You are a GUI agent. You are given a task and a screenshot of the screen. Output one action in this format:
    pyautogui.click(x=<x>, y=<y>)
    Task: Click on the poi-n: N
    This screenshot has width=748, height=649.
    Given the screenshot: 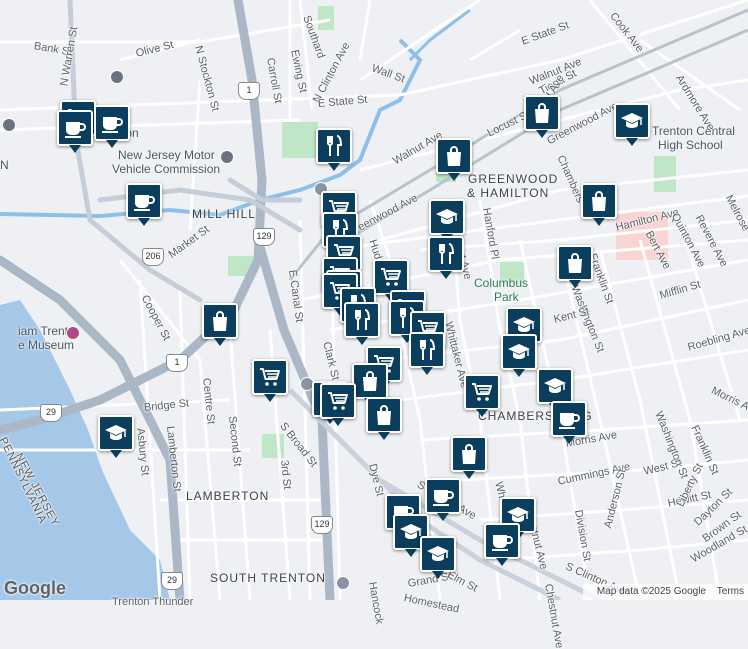 What is the action you would take?
    pyautogui.click(x=4, y=165)
    